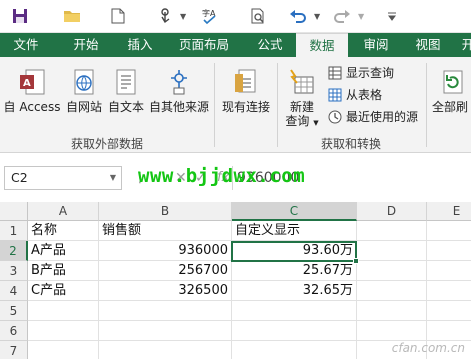 Image resolution: width=471 pixels, height=359 pixels. Describe the element at coordinates (14, 251) in the screenshot. I see `row-header-2: 2` at that location.